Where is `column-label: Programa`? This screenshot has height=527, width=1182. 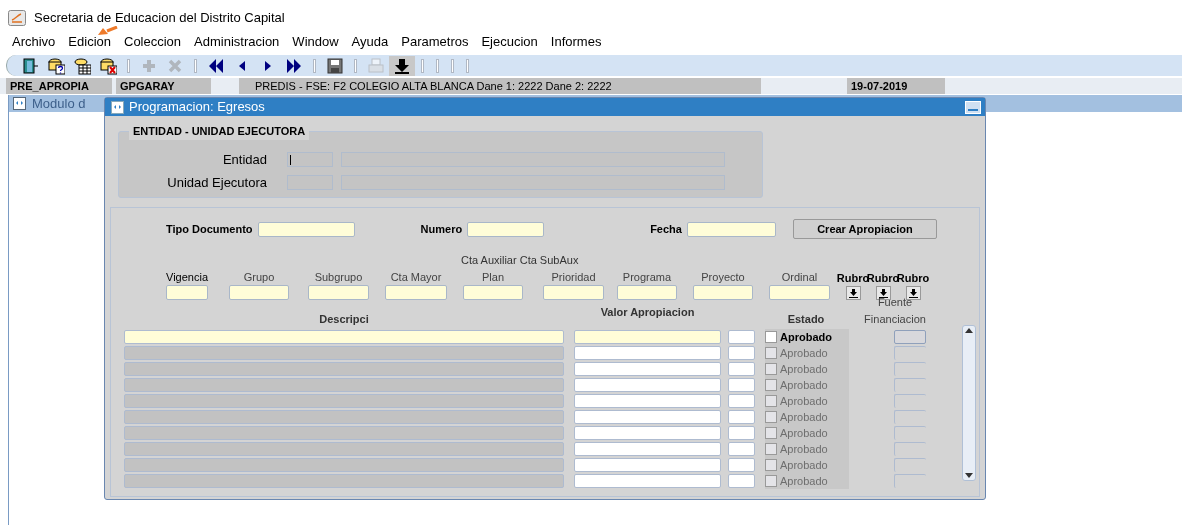 column-label: Programa is located at coordinates (647, 277).